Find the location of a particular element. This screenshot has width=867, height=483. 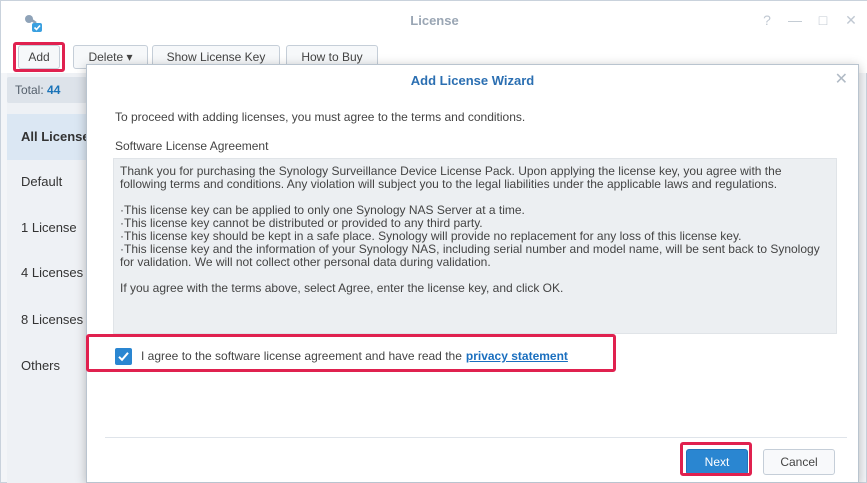

window-title: License is located at coordinates (434, 20).